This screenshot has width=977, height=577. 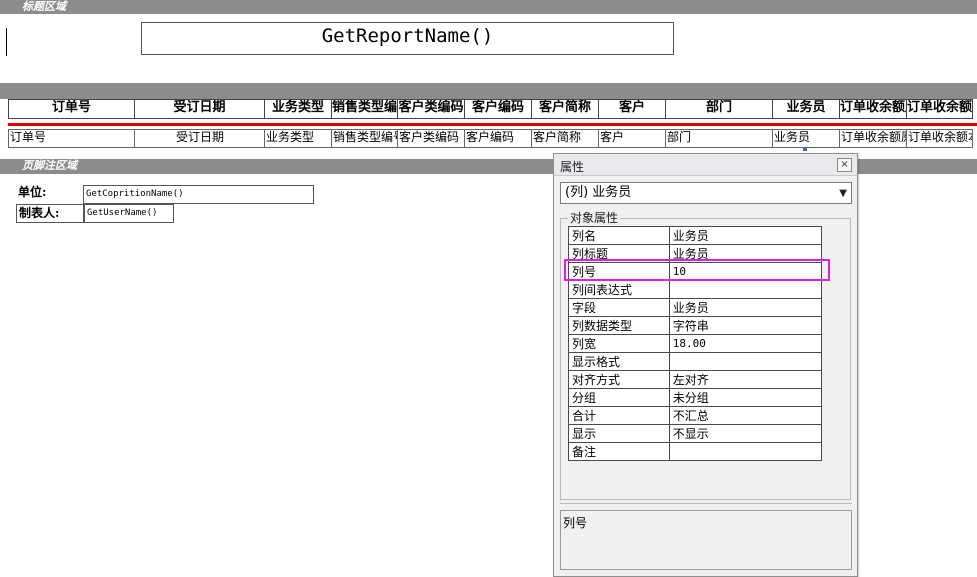 I want to click on detail-cell: 订单号, so click(x=71, y=138).